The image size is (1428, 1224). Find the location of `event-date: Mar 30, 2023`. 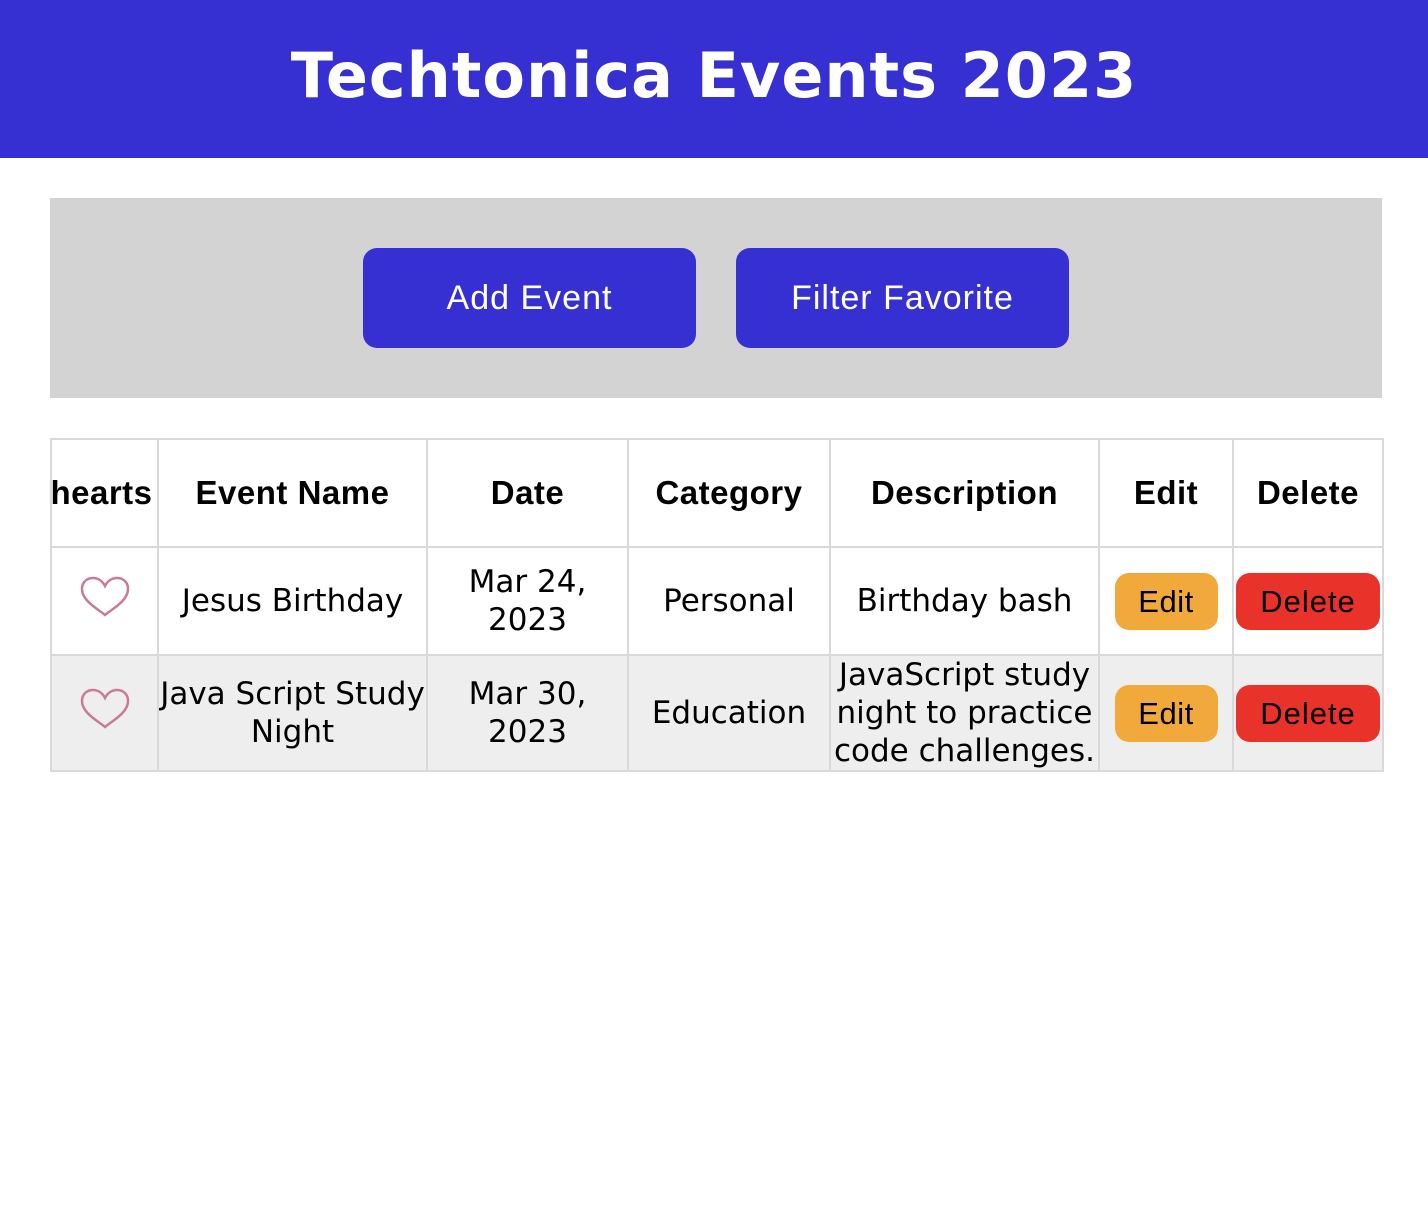

event-date: Mar 30, 2023 is located at coordinates (527, 713).